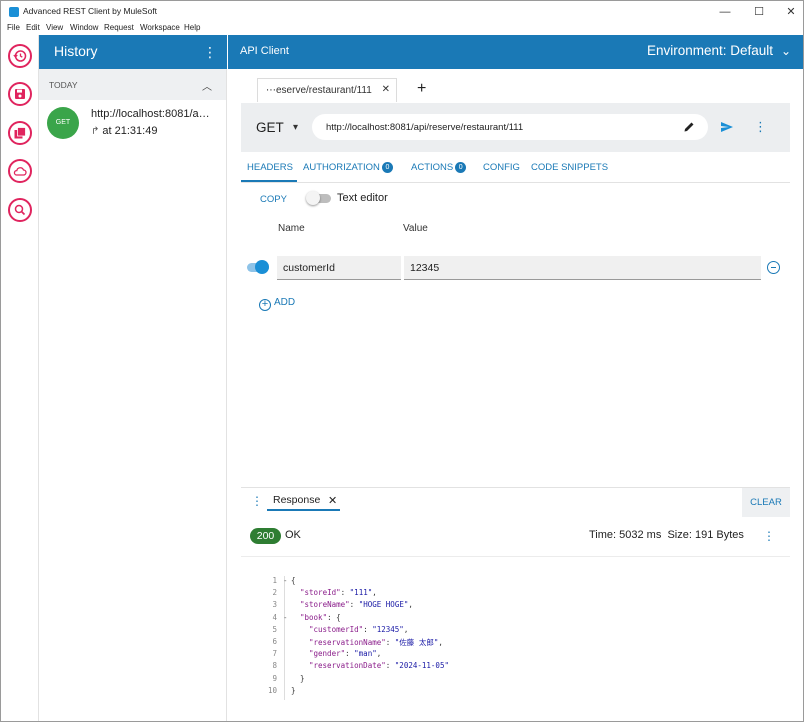  What do you see at coordinates (207, 85) in the screenshot?
I see `chevron-up-icon: ︿` at bounding box center [207, 85].